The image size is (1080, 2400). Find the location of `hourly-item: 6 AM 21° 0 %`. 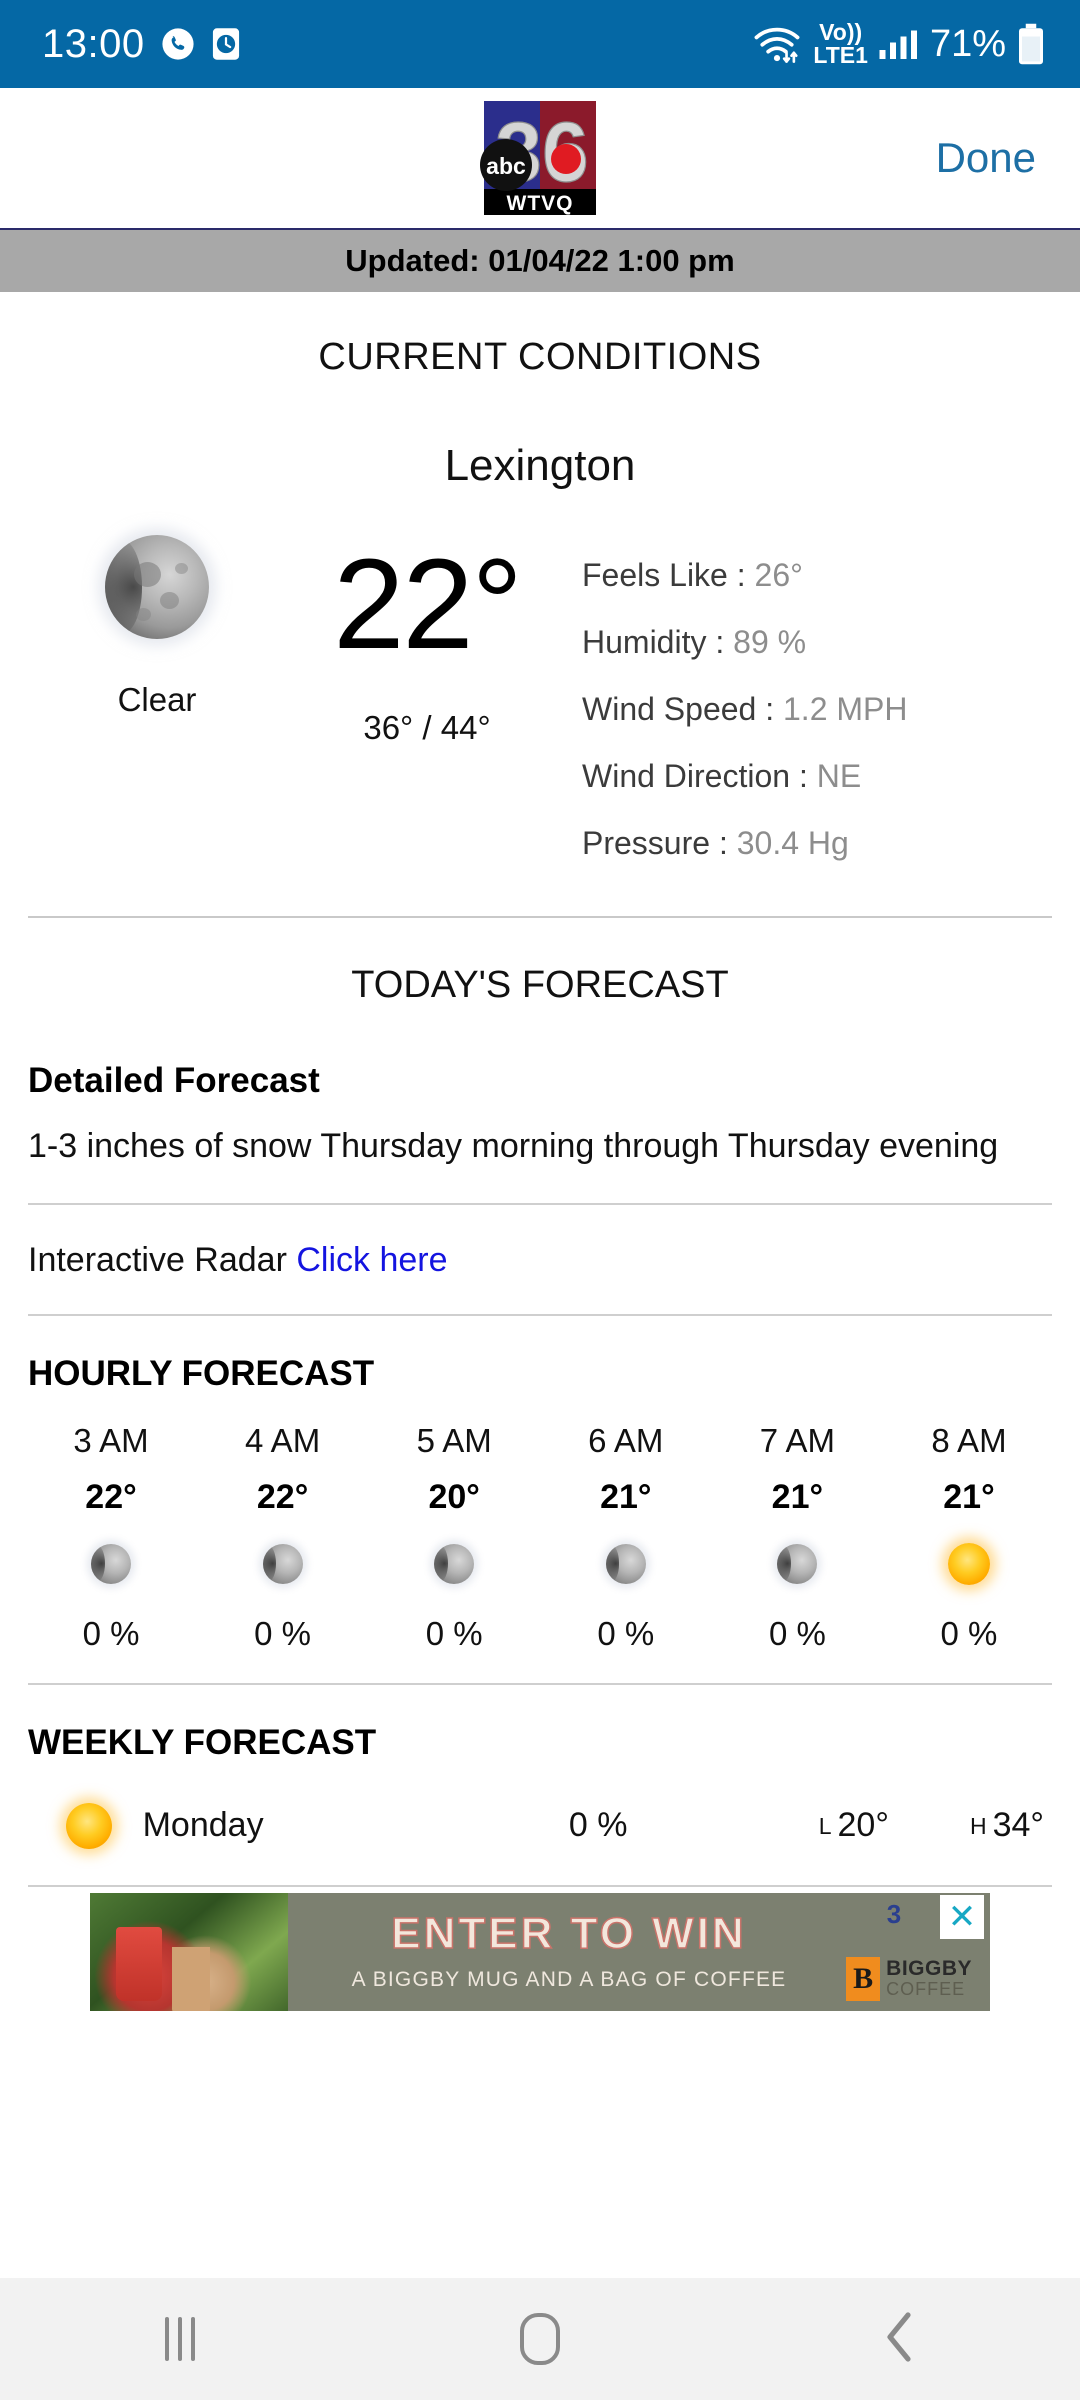

hourly-item: 6 AM 21° 0 % is located at coordinates (626, 1537).